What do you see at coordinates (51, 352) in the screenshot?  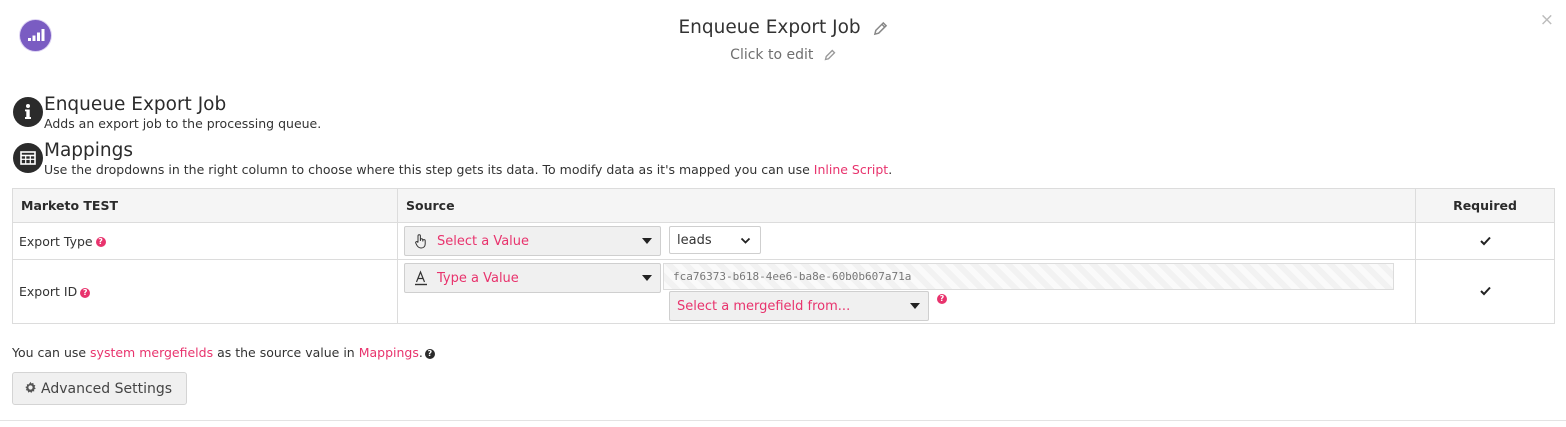 I see `note-text: You can use` at bounding box center [51, 352].